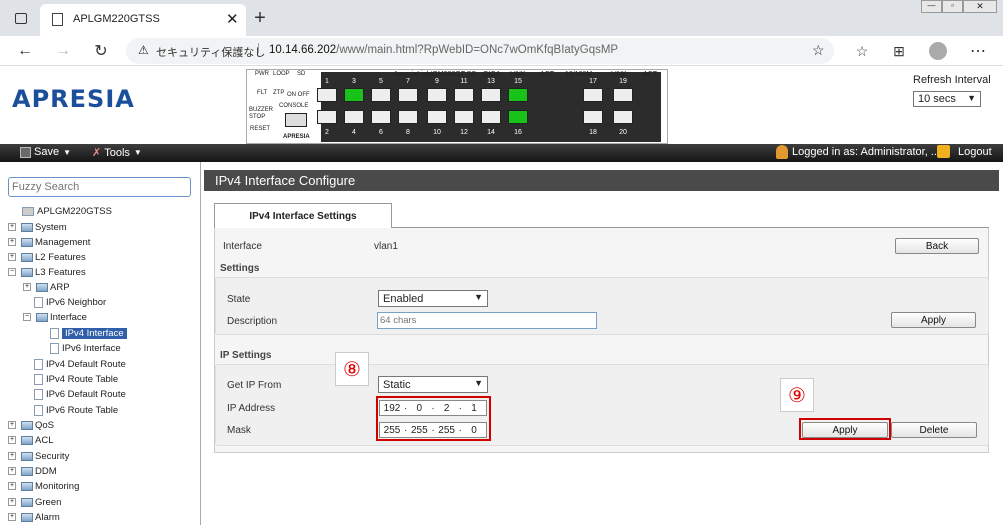  What do you see at coordinates (232, 19) in the screenshot?
I see `close-tab-icon: ✕` at bounding box center [232, 19].